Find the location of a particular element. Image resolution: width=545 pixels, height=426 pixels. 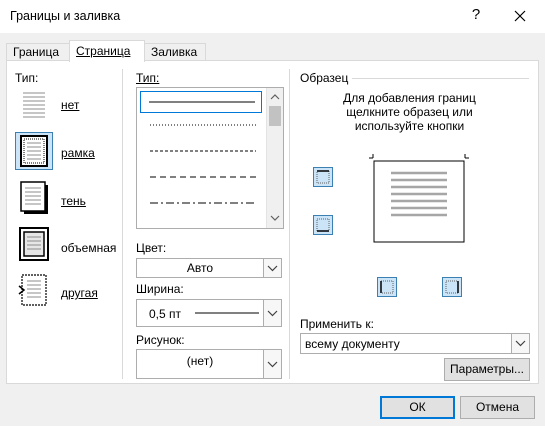

style-options is located at coordinates (202, 172).